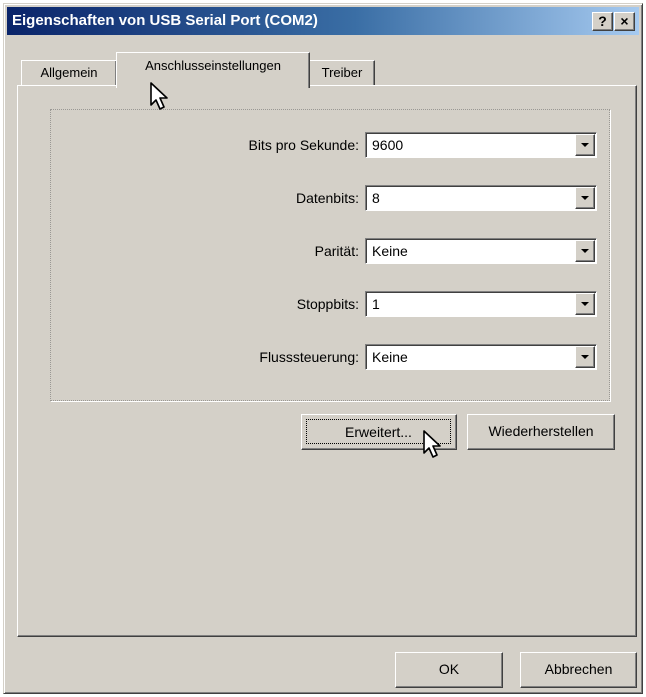 The image size is (646, 697). Describe the element at coordinates (390, 251) in the screenshot. I see `parity-value: Keine` at that location.